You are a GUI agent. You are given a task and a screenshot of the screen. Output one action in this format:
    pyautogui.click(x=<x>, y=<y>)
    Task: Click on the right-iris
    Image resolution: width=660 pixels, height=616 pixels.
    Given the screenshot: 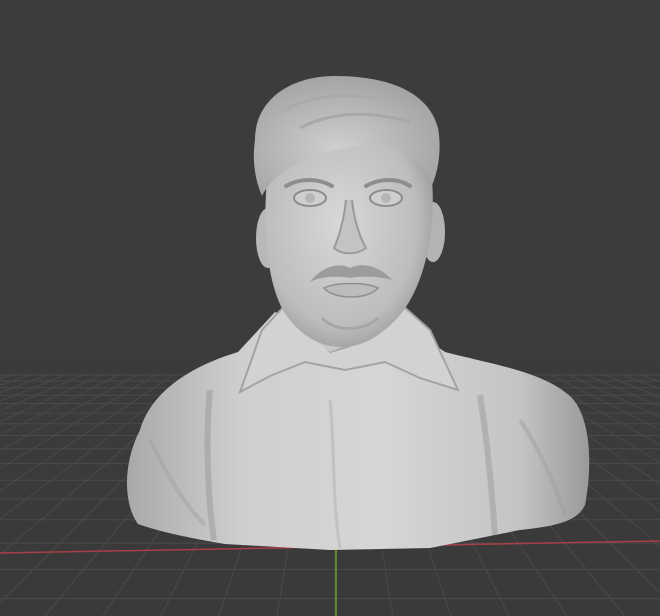 What is the action you would take?
    pyautogui.click(x=386, y=198)
    